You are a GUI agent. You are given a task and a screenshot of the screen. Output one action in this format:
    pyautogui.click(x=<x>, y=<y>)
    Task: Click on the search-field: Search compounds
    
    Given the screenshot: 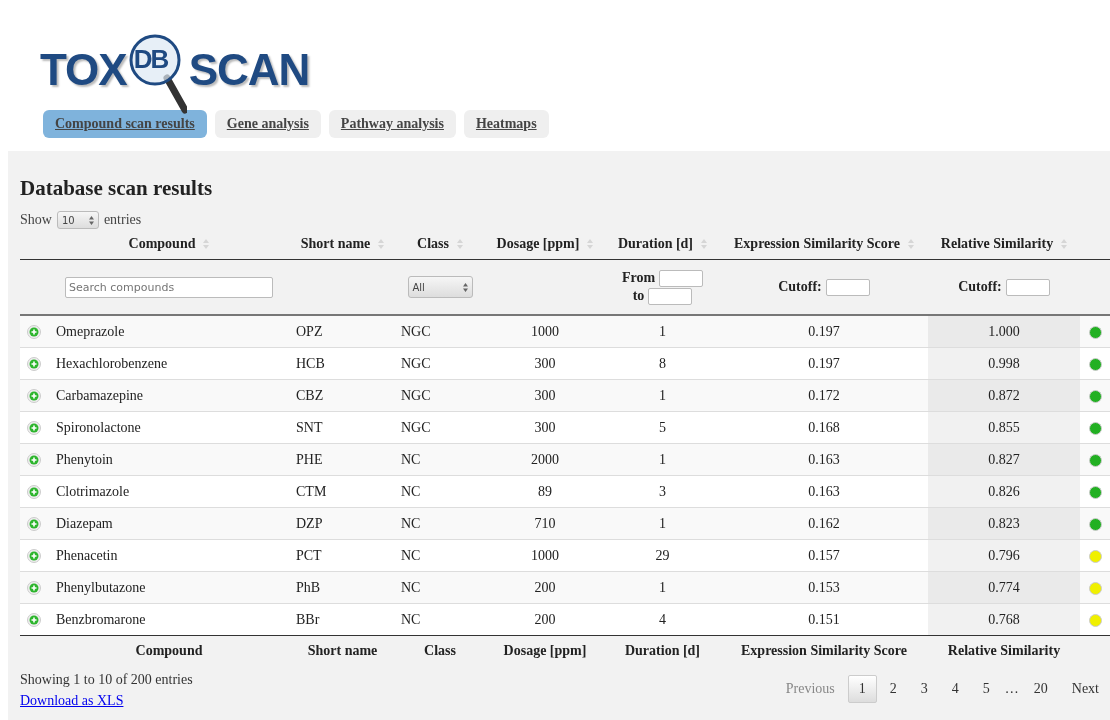 What is the action you would take?
    pyautogui.click(x=169, y=287)
    